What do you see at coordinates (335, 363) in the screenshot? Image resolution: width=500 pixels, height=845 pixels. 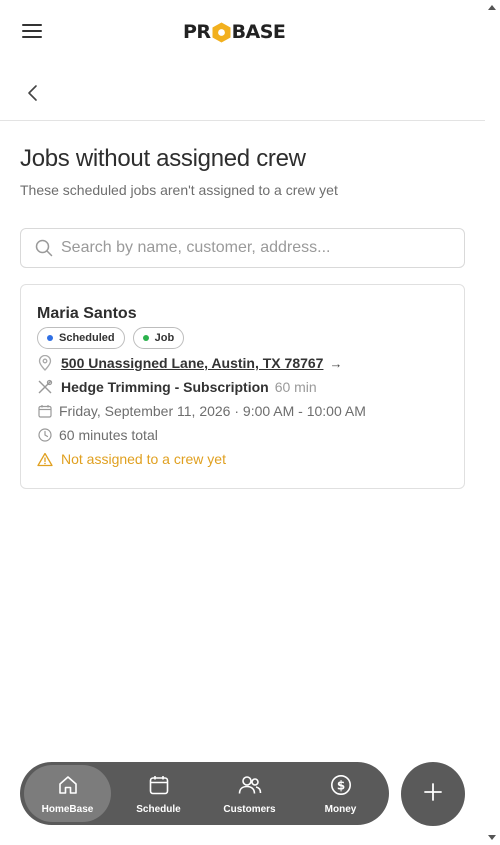 I see `arrow-right-icon: →` at bounding box center [335, 363].